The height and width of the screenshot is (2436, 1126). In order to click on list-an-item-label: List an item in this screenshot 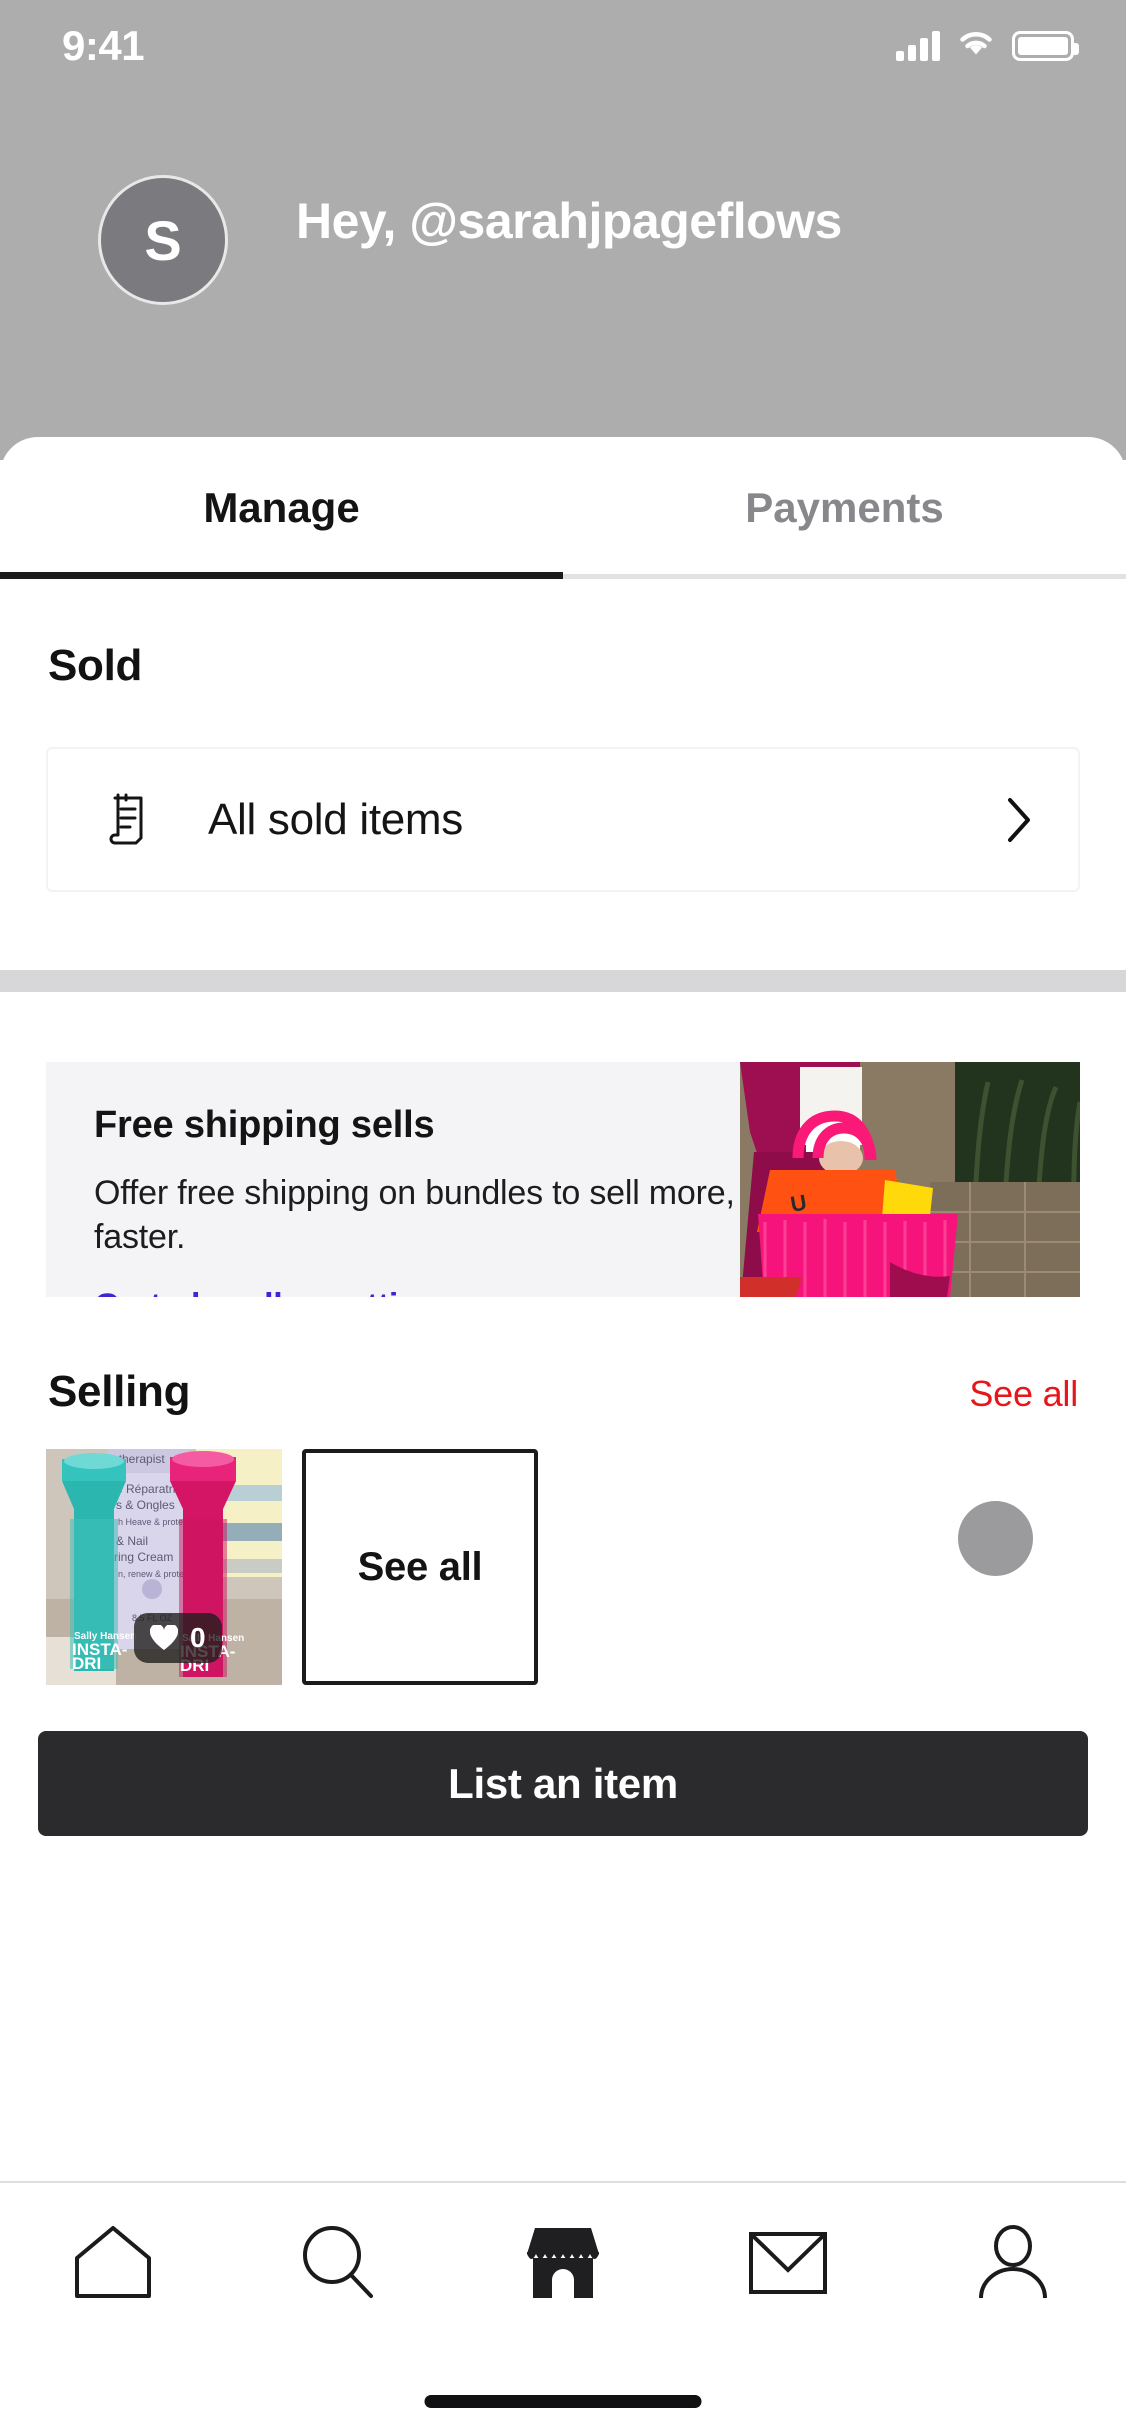, I will do `click(563, 1783)`.